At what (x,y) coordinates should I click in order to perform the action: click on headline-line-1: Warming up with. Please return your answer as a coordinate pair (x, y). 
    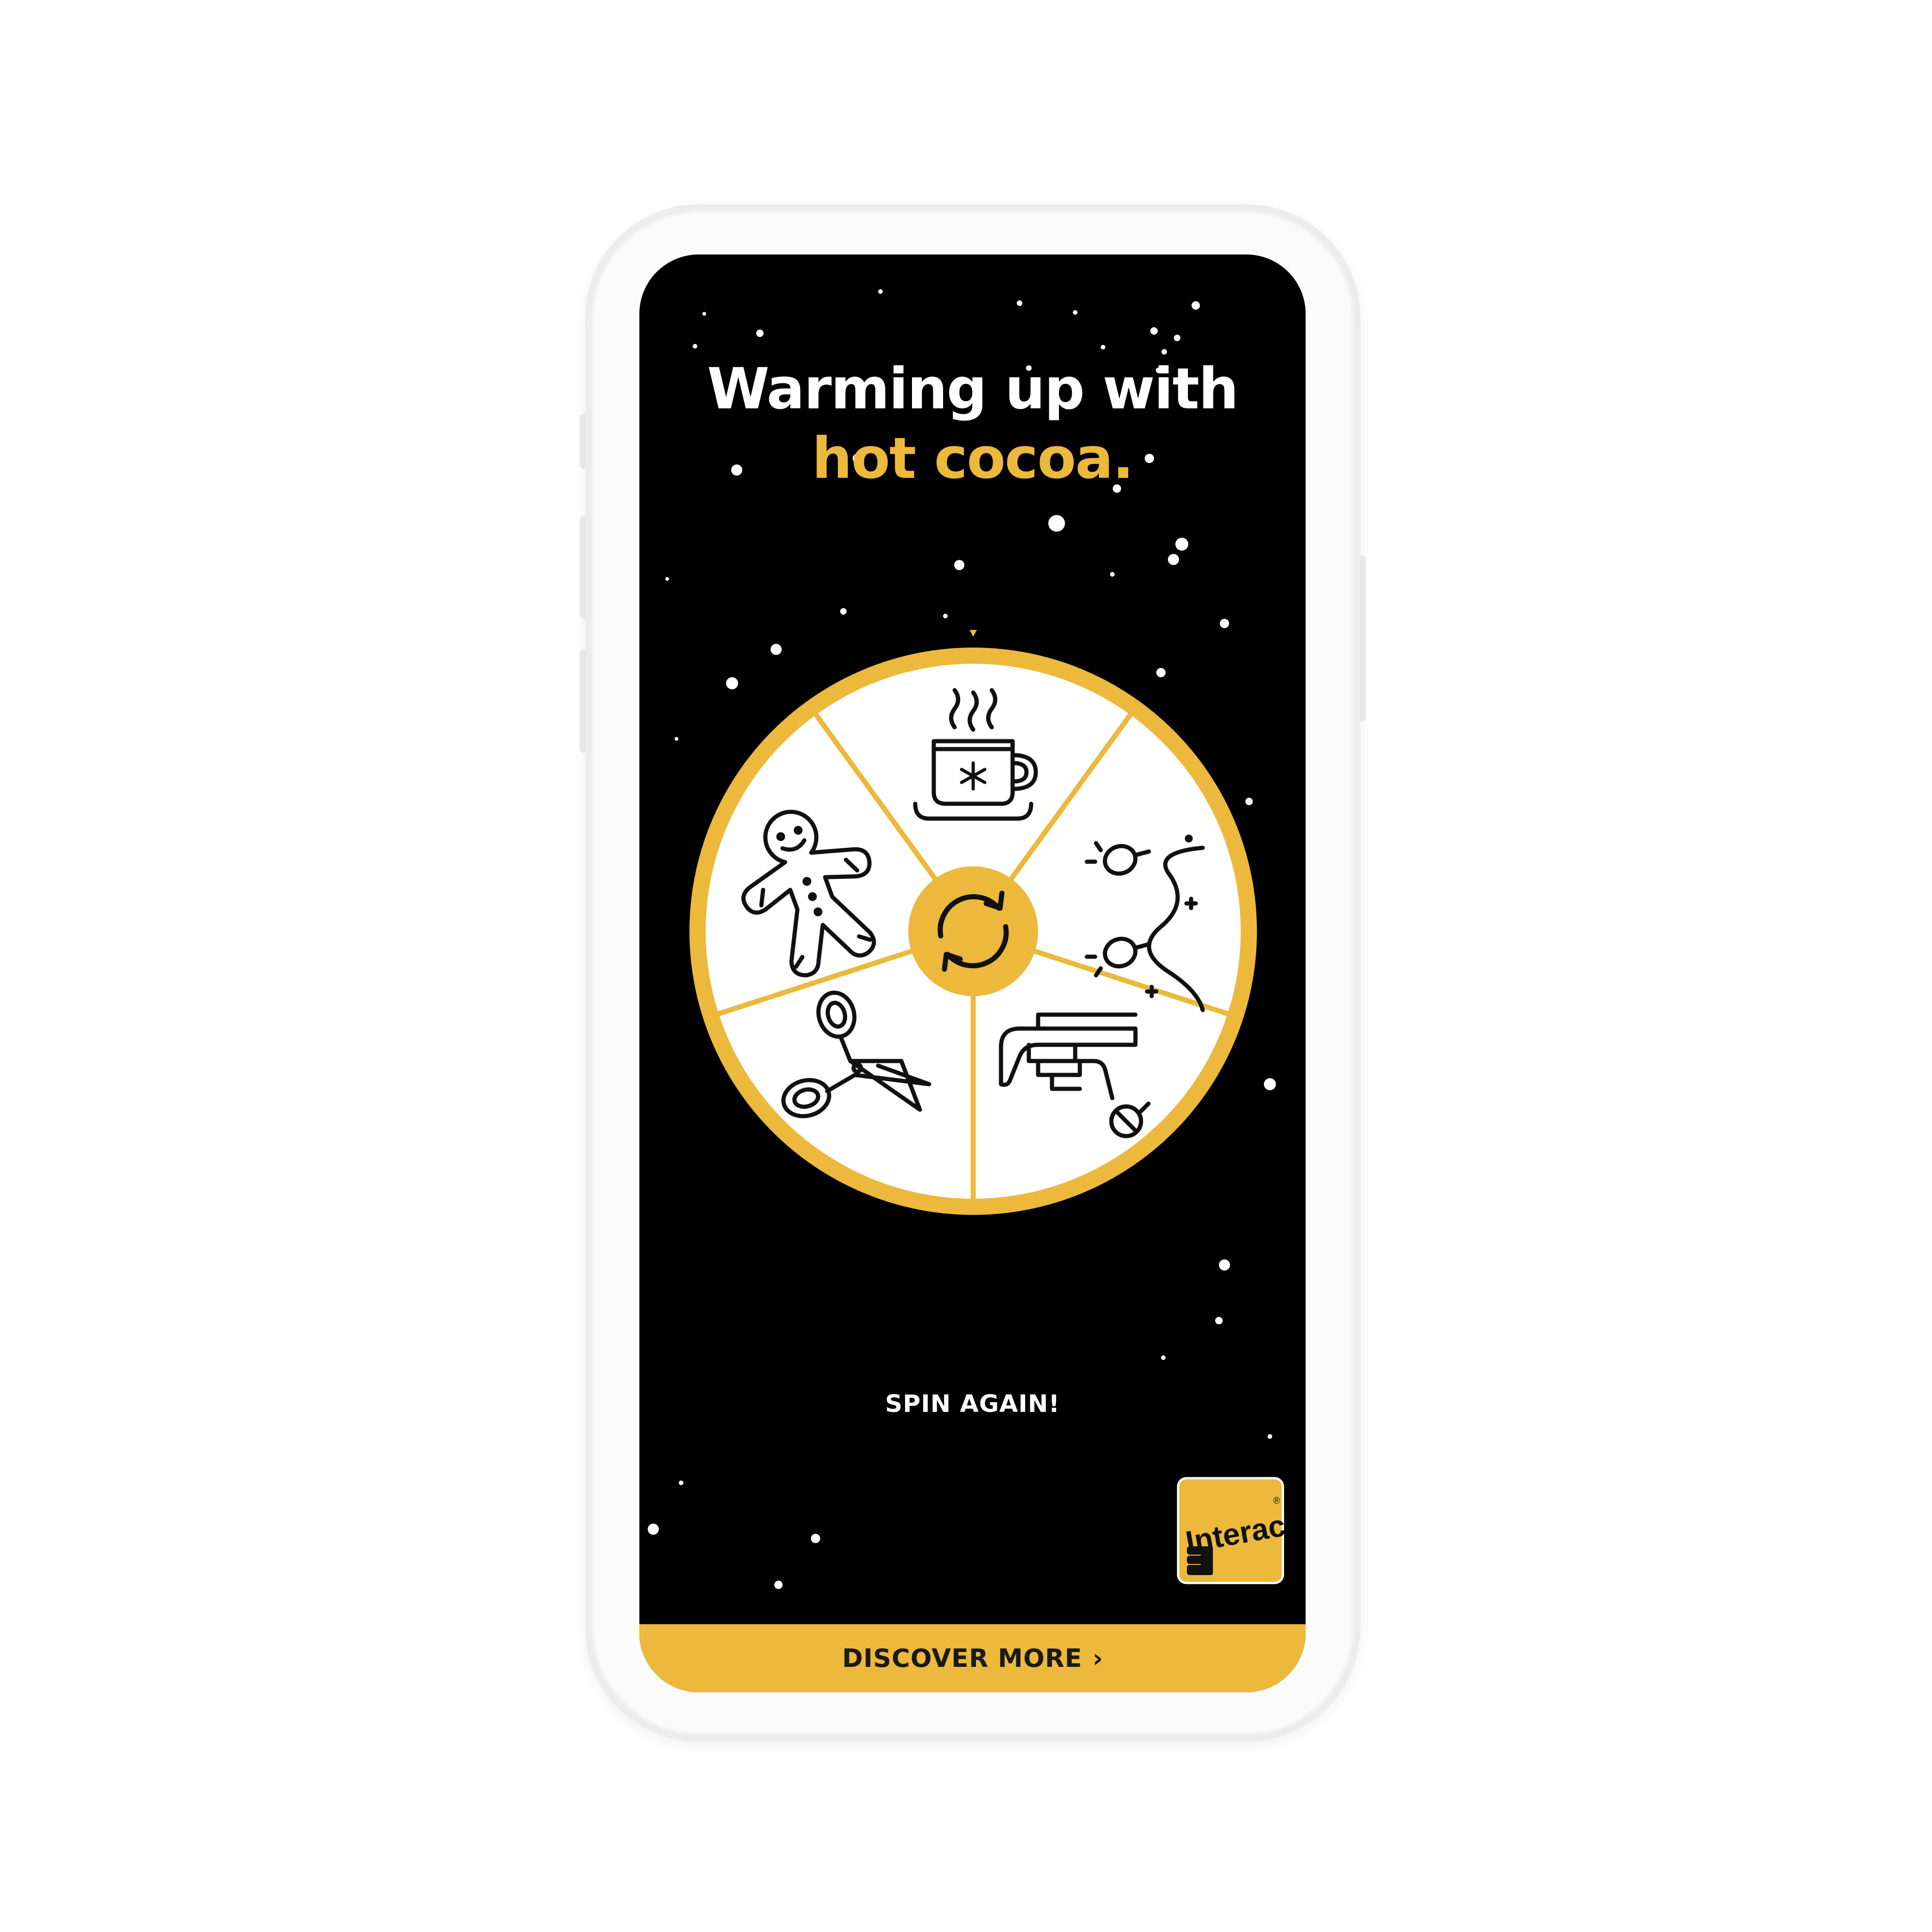
    Looking at the image, I should click on (973, 389).